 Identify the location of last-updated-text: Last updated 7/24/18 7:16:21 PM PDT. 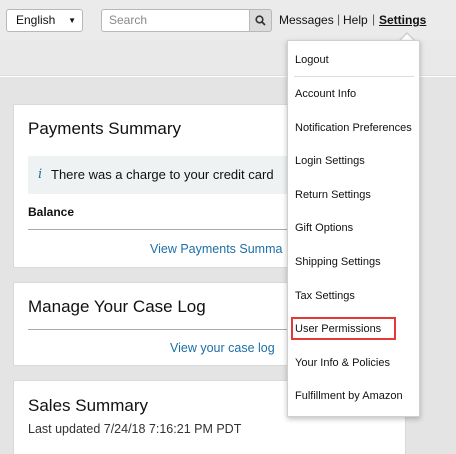
(135, 429).